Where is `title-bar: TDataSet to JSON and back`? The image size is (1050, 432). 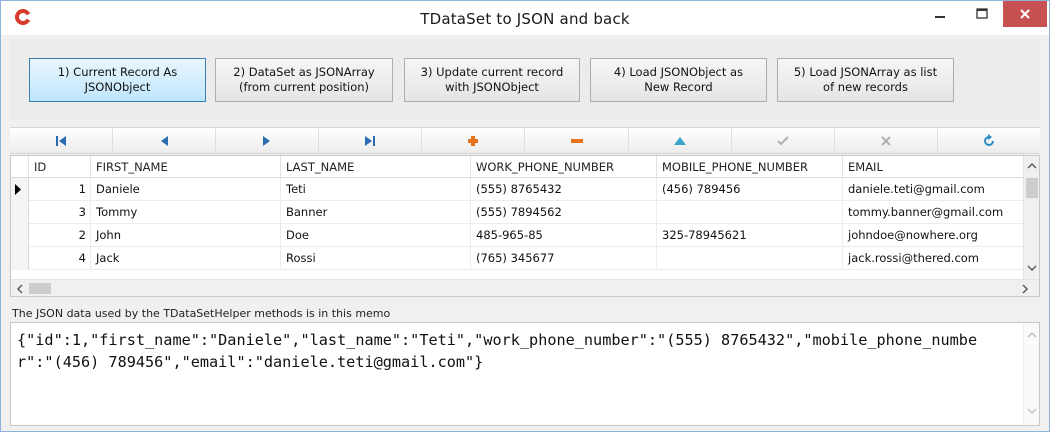 title-bar: TDataSet to JSON and back is located at coordinates (525, 18).